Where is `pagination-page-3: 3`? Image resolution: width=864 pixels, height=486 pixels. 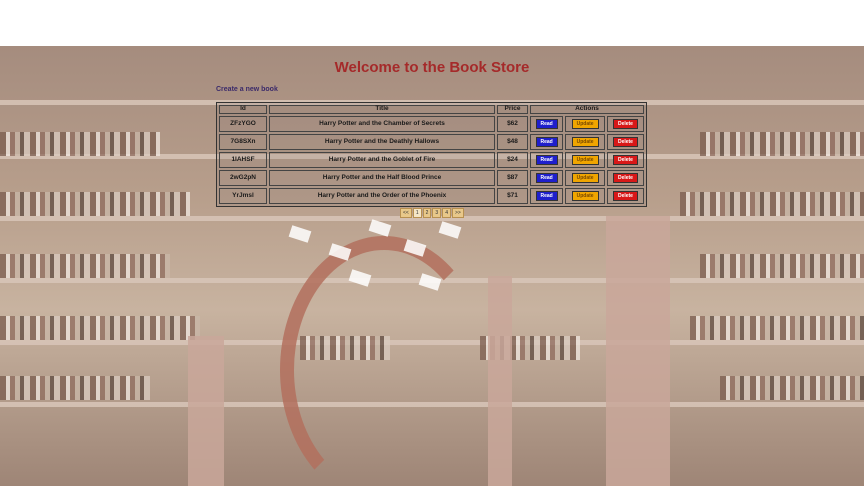
pagination-page-3: 3 is located at coordinates (437, 213).